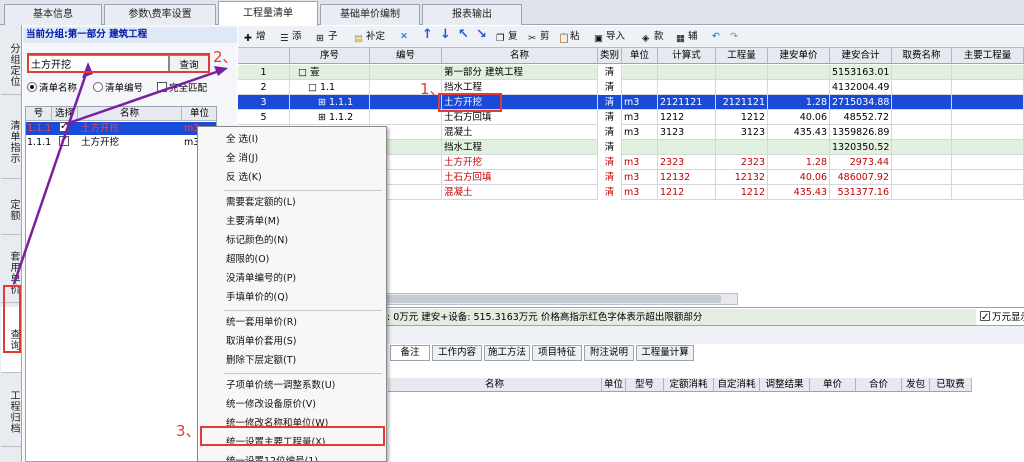 The height and width of the screenshot is (462, 1024). I want to click on col-header-seq: 序号, so click(330, 56).